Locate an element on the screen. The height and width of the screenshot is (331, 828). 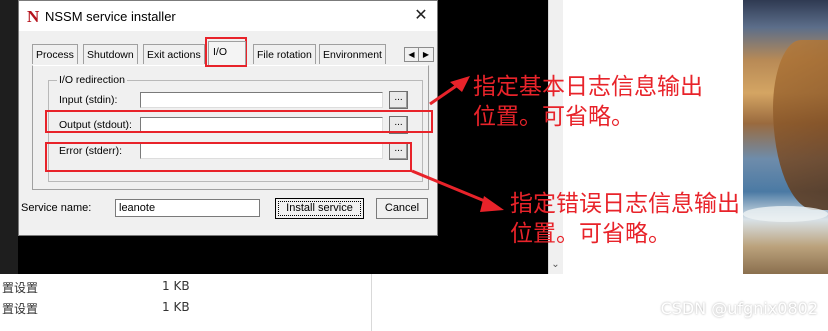
stderr-annotation-line1: 指定错误日志信息输出 is located at coordinates (625, 204).